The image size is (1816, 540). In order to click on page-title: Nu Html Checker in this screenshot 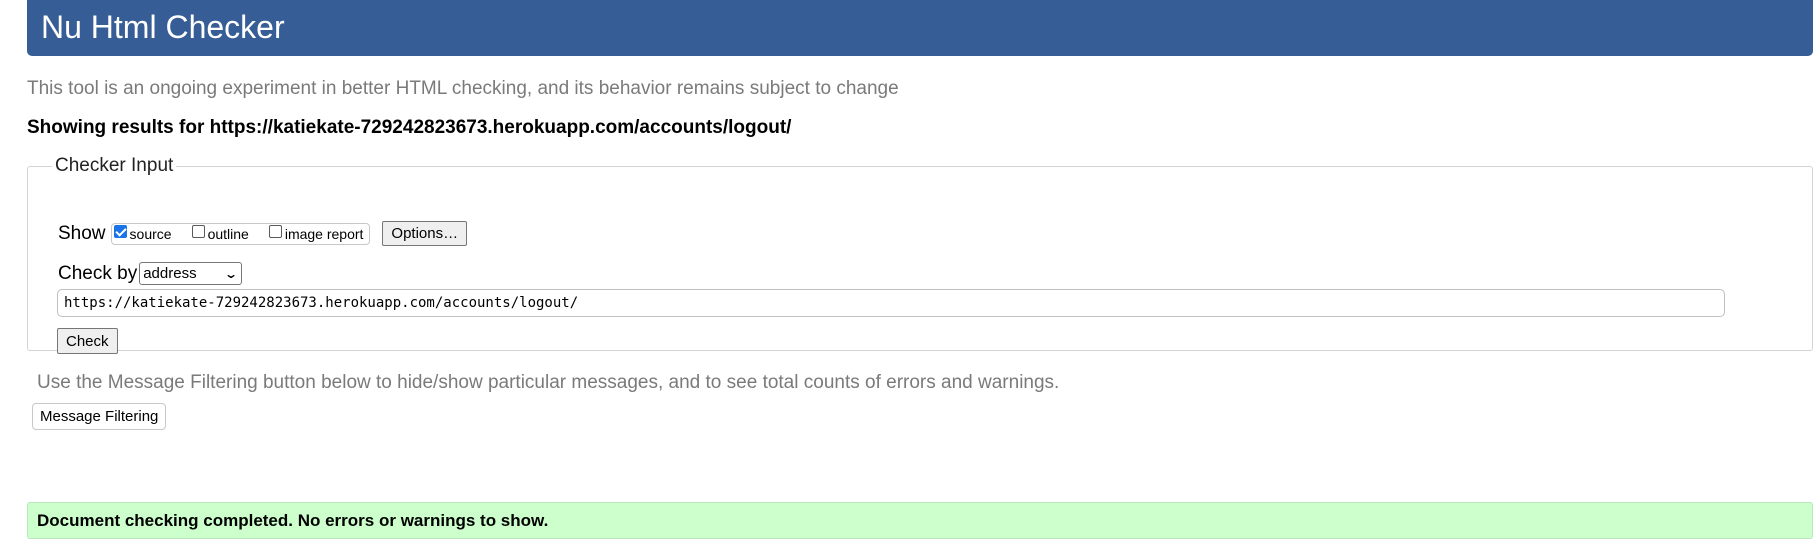, I will do `click(163, 27)`.